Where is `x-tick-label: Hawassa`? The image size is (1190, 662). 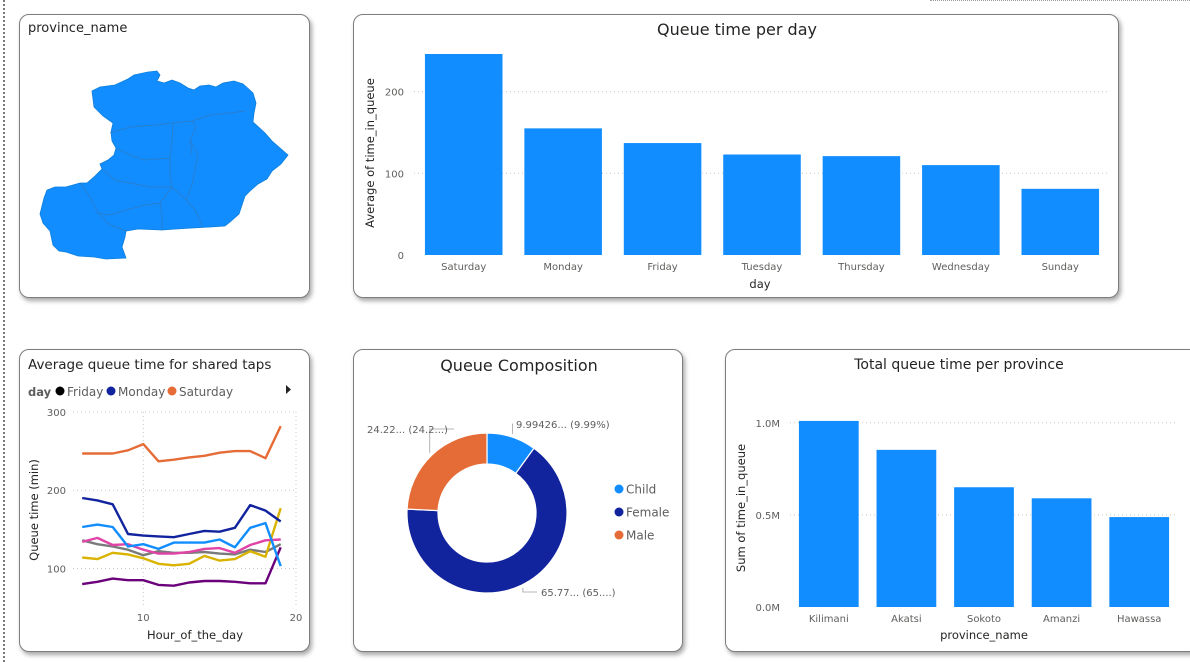
x-tick-label: Hawassa is located at coordinates (1139, 619).